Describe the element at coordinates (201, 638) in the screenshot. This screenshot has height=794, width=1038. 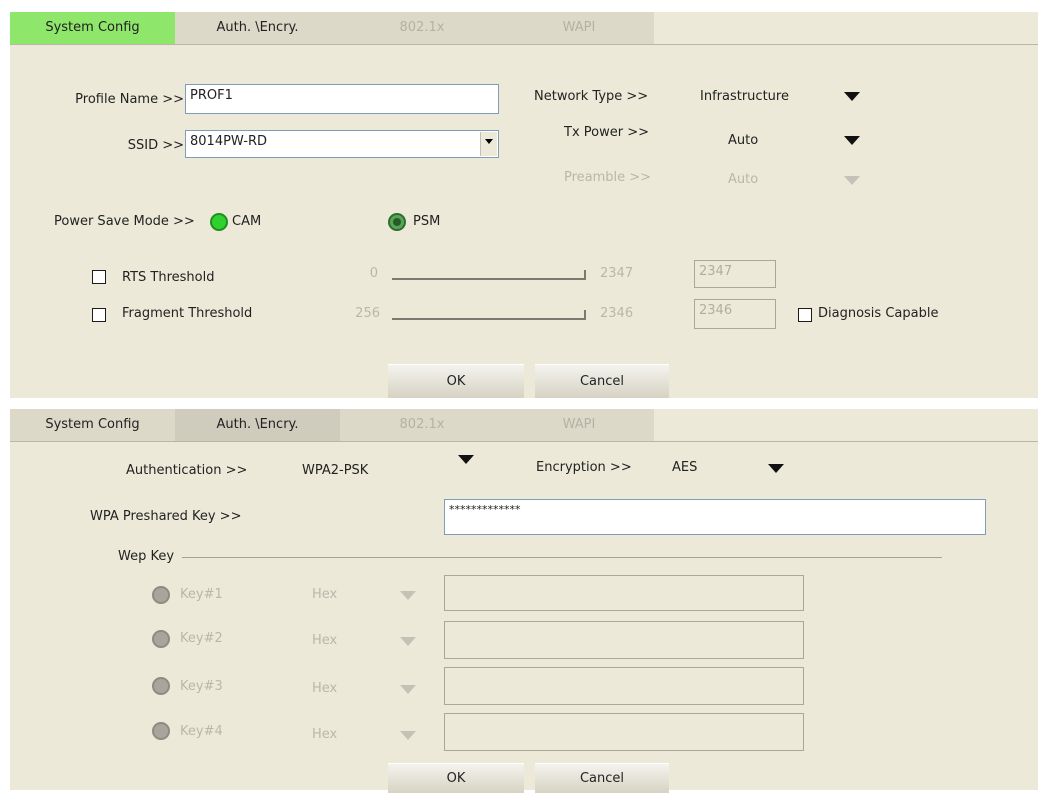
I see `key2-label: Key#2` at that location.